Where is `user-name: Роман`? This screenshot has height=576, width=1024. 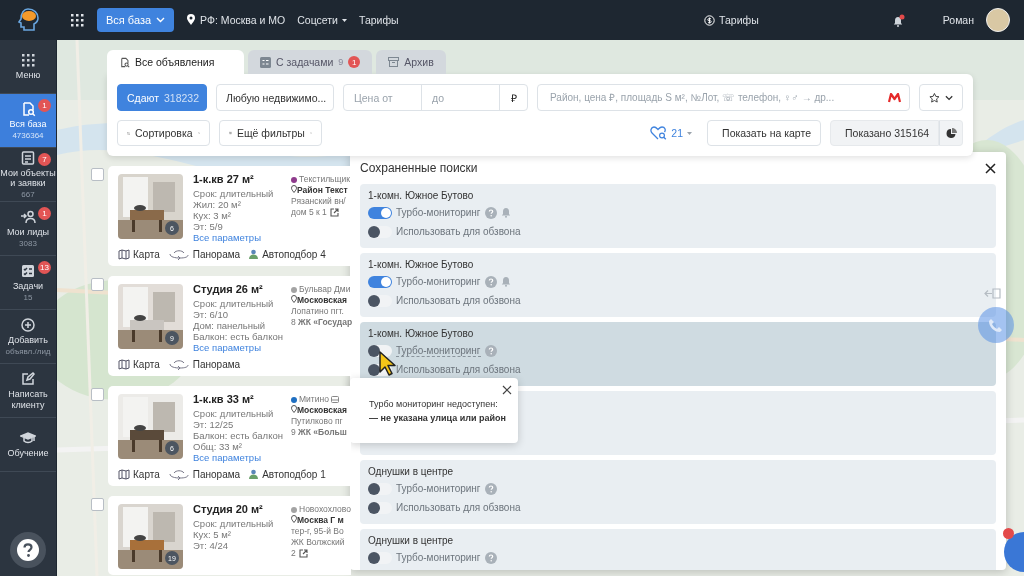 user-name: Роман is located at coordinates (958, 20).